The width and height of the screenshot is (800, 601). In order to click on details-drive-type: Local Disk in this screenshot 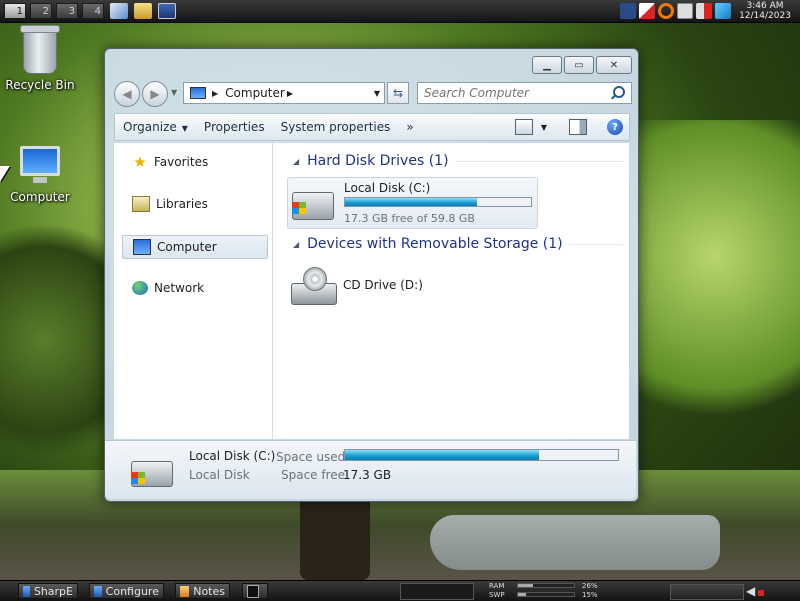, I will do `click(219, 475)`.